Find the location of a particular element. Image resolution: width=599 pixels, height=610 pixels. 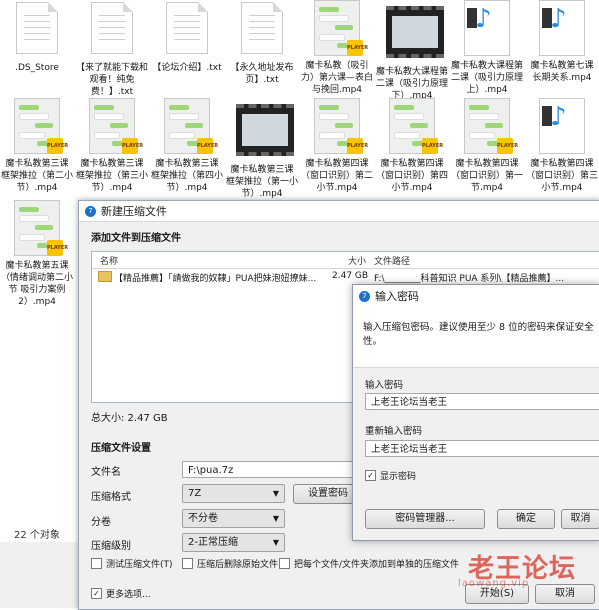

file-item: PLAYER 魔卡私教第四课（窗口识别）第一节.mp4 is located at coordinates (487, 146).